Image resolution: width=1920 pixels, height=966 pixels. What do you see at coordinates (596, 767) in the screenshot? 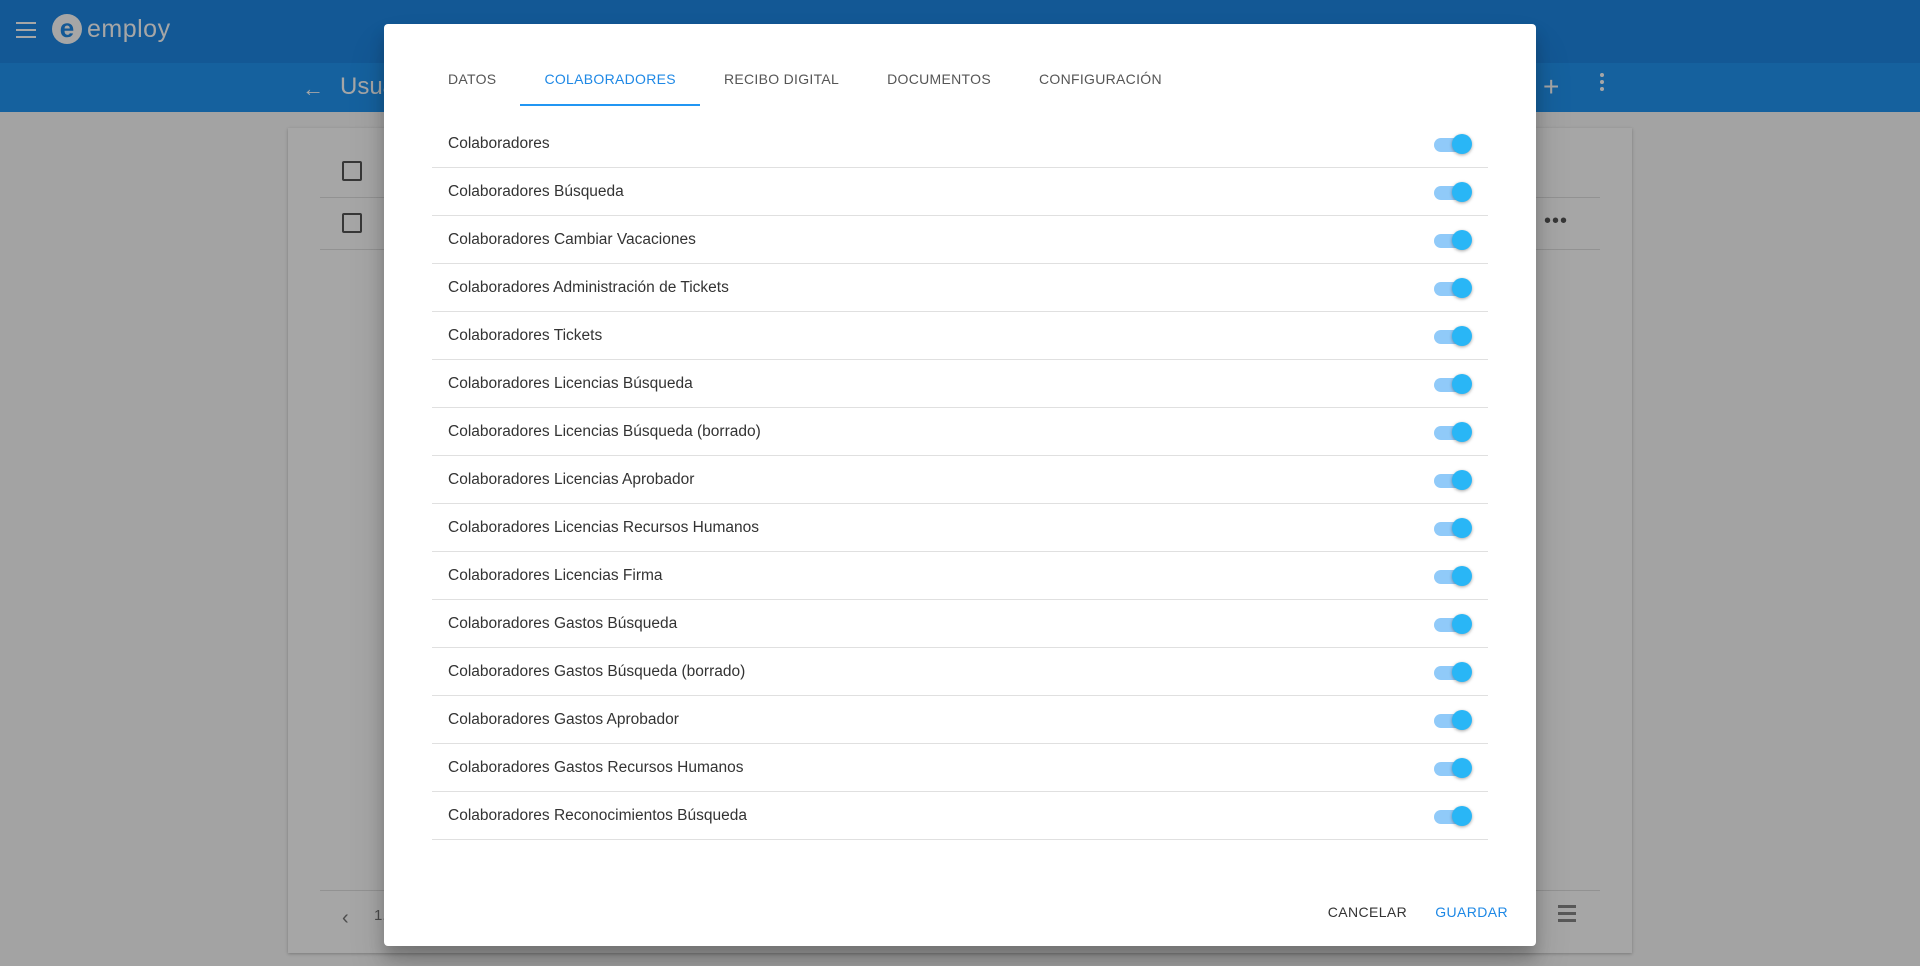
I see `permission-label: Colaboradores Gastos Recursos Humanos` at bounding box center [596, 767].